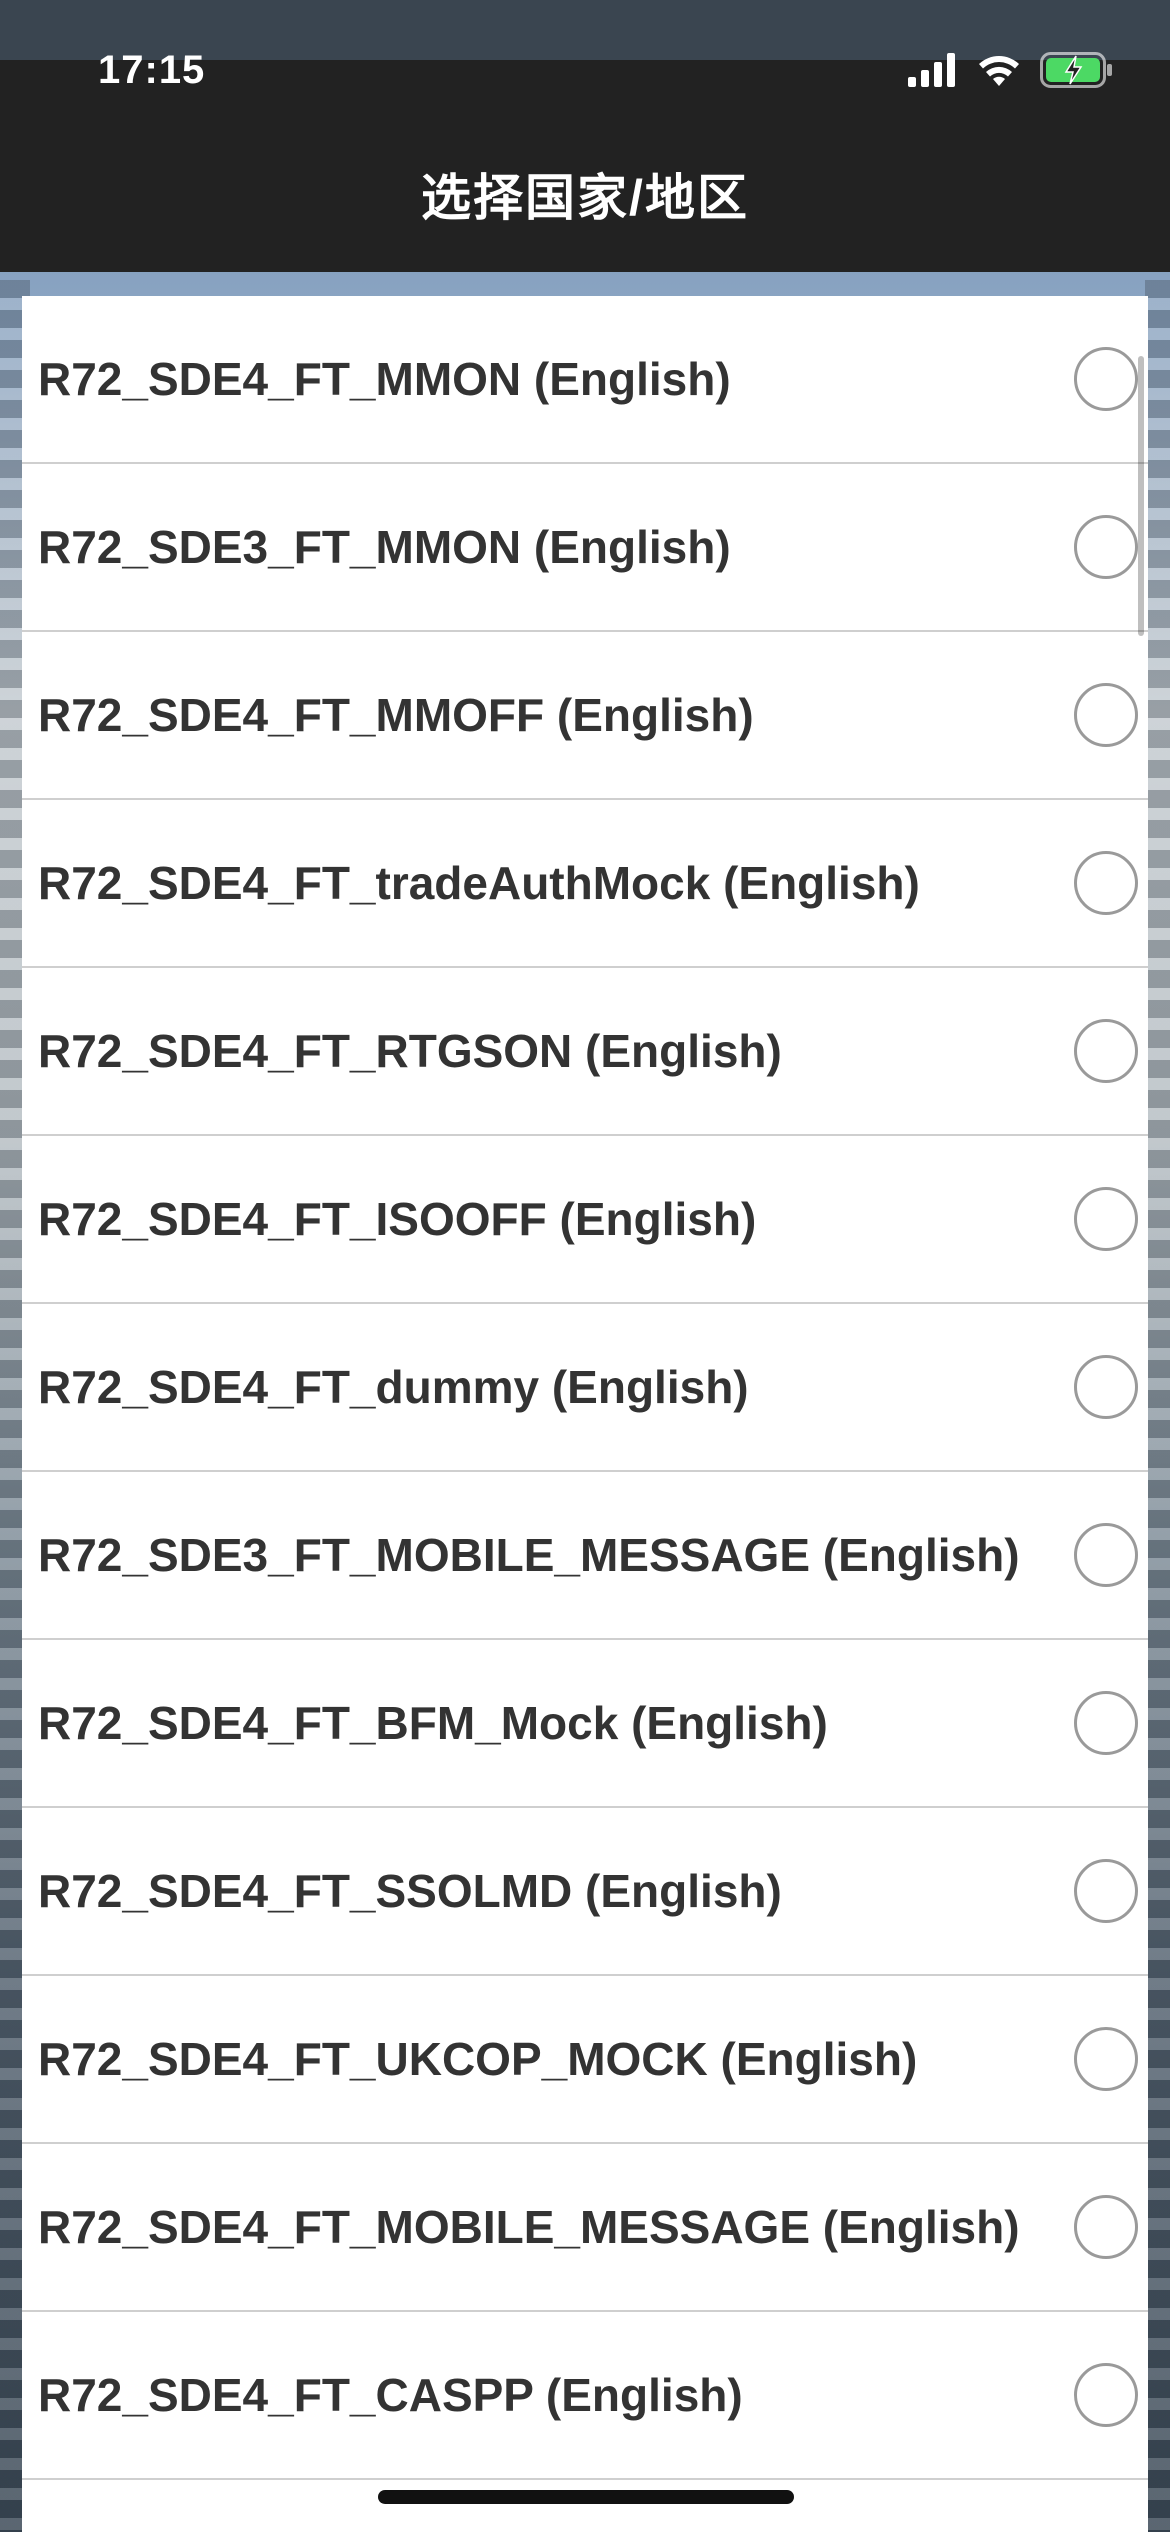 This screenshot has width=1170, height=2532. Describe the element at coordinates (396, 715) in the screenshot. I see `list-item-label: R72_SDE4_FT_MMOFF (English)` at that location.